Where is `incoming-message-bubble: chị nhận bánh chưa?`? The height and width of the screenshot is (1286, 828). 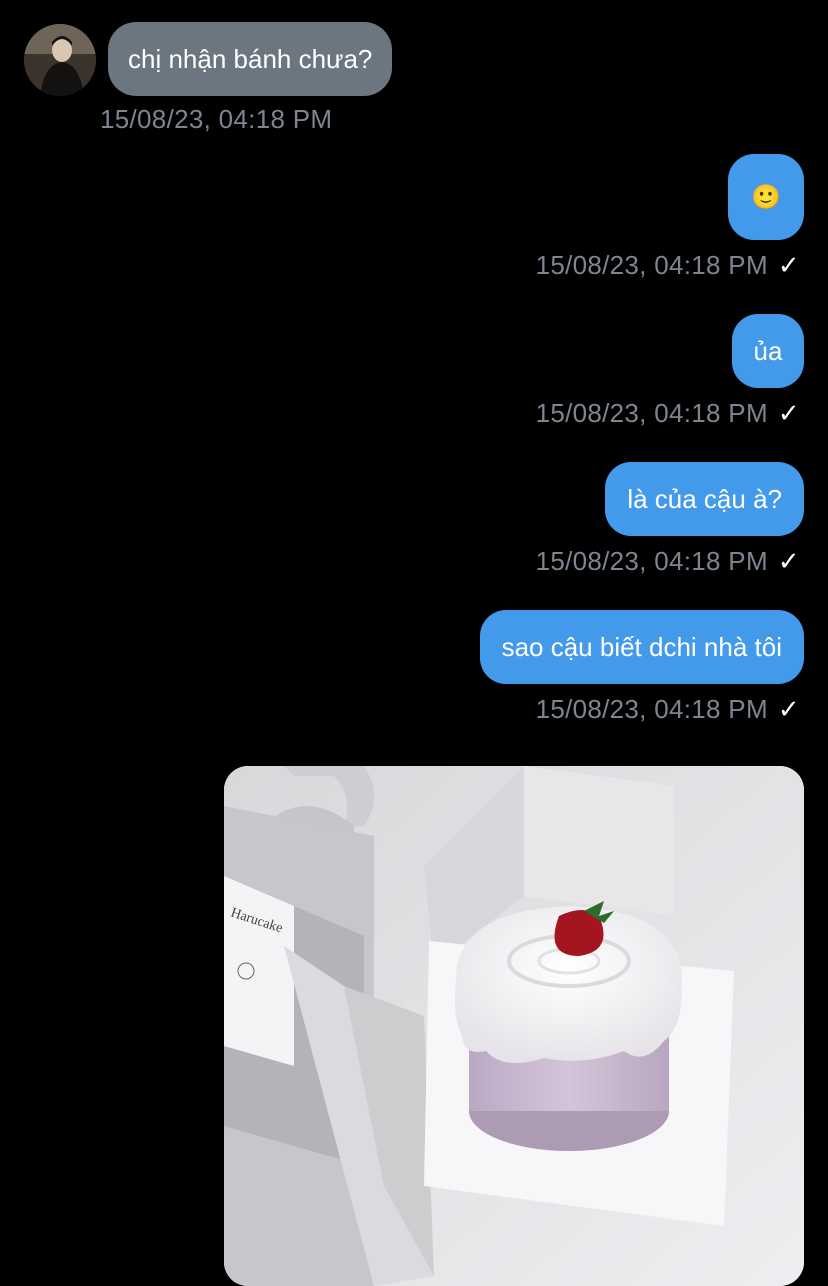 incoming-message-bubble: chị nhận bánh chưa? is located at coordinates (250, 59).